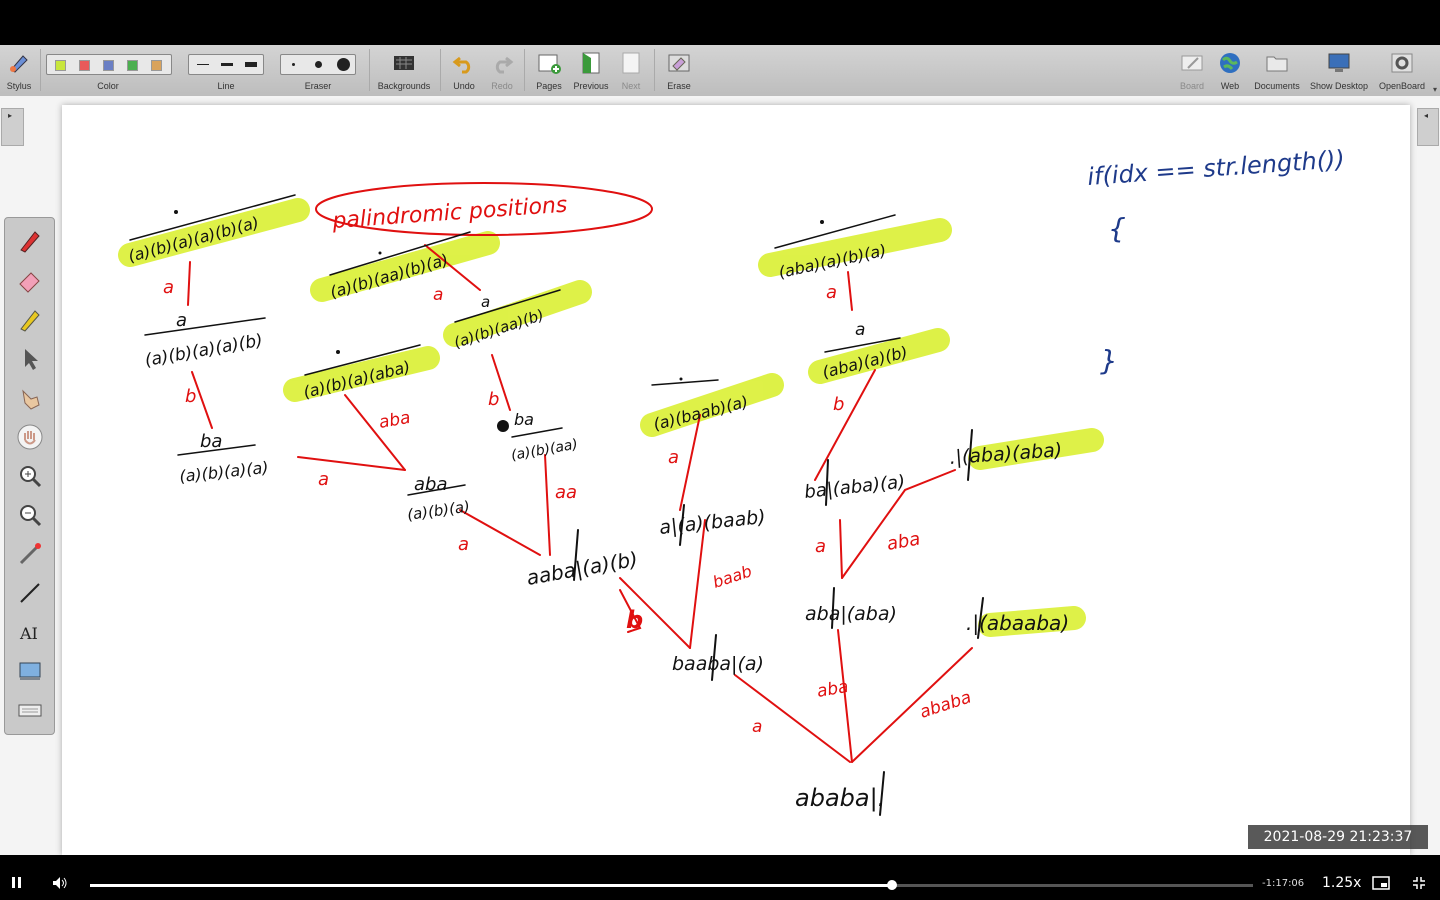 This screenshot has height=900, width=1440. Describe the element at coordinates (30, 554) in the screenshot. I see `laser-pointer-icon` at that location.